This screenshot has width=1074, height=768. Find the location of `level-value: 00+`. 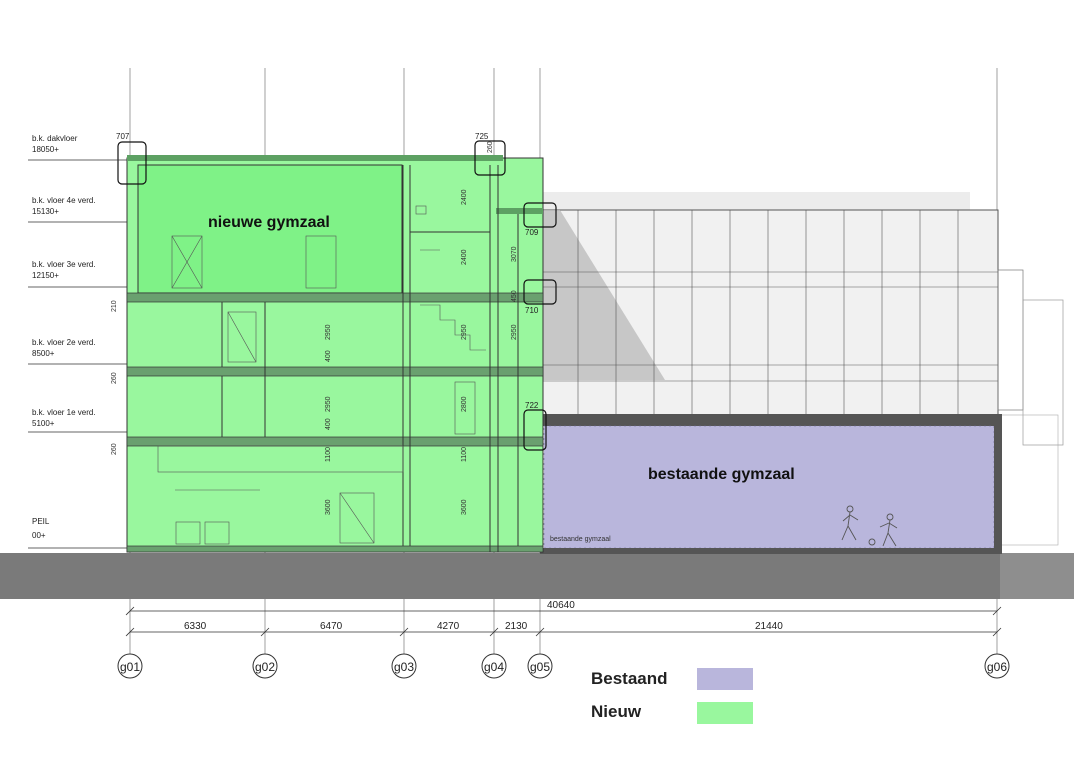

level-value: 00+ is located at coordinates (39, 535).